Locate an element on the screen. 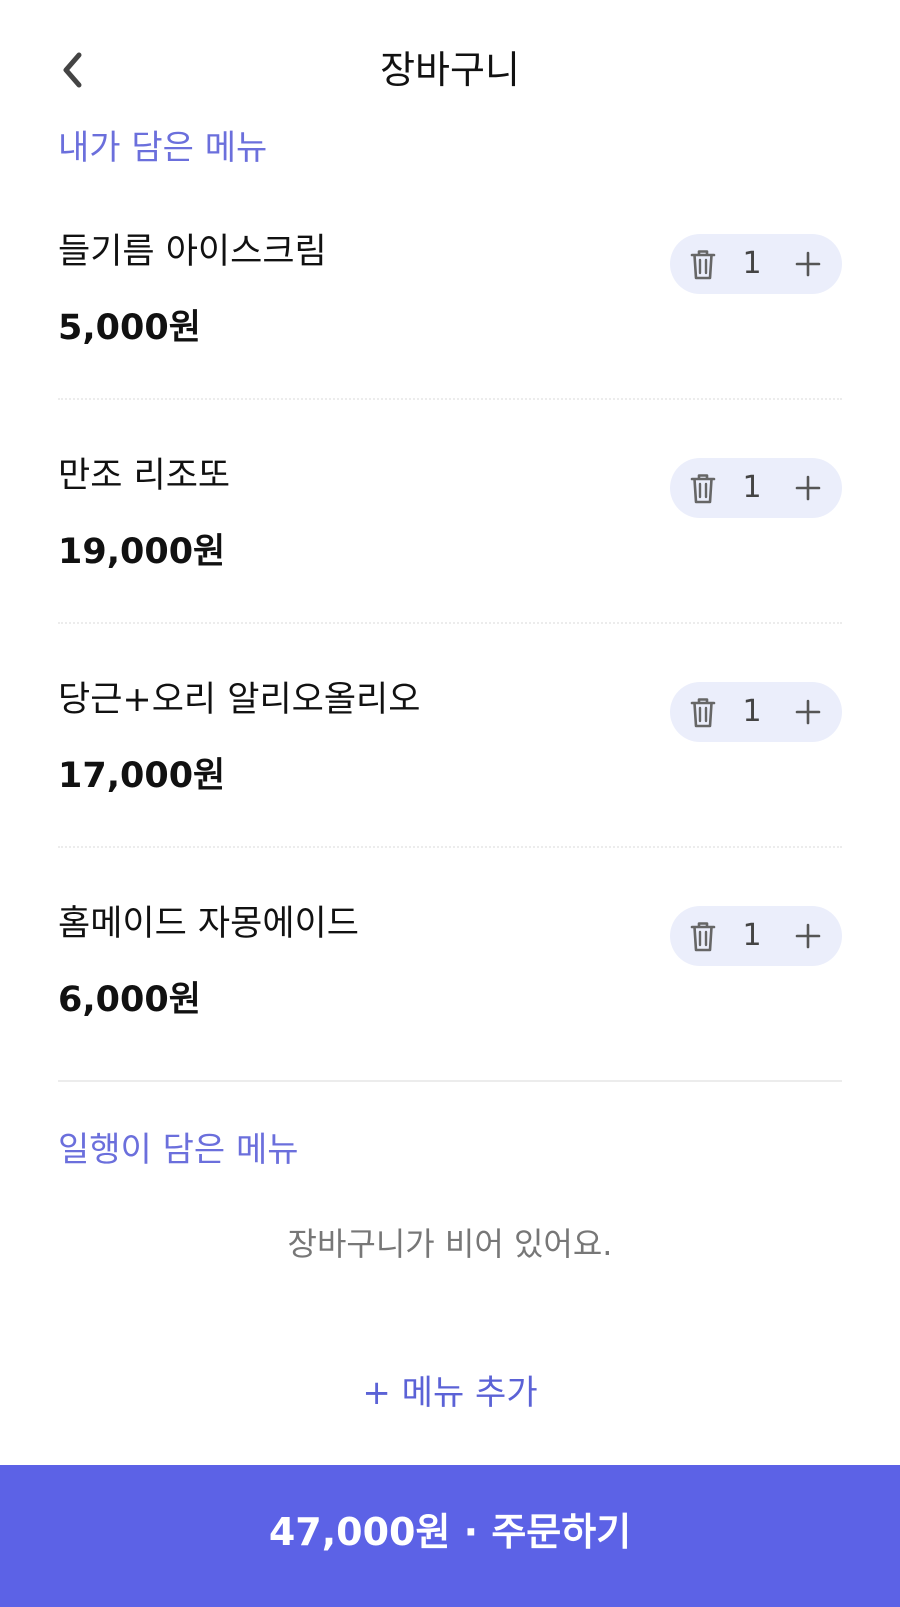 The image size is (900, 1607). cart-item: 당근+오리 알리오올리오 17,000원 1 is located at coordinates (450, 788).